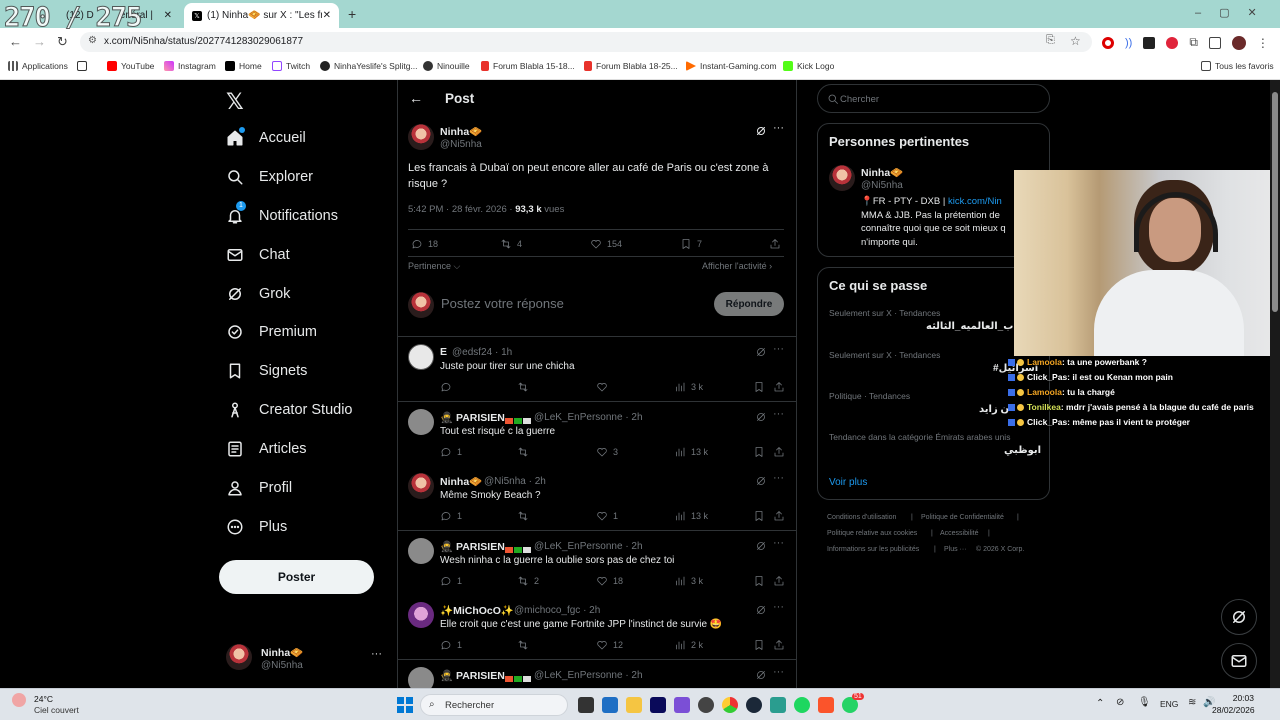  Describe the element at coordinates (43, 699) in the screenshot. I see `weather-temp: 24°C` at that location.